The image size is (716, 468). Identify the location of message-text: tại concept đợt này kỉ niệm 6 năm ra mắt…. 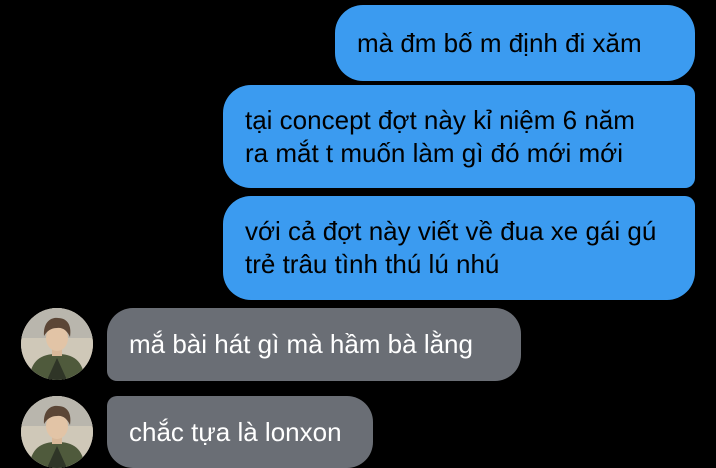
(440, 136).